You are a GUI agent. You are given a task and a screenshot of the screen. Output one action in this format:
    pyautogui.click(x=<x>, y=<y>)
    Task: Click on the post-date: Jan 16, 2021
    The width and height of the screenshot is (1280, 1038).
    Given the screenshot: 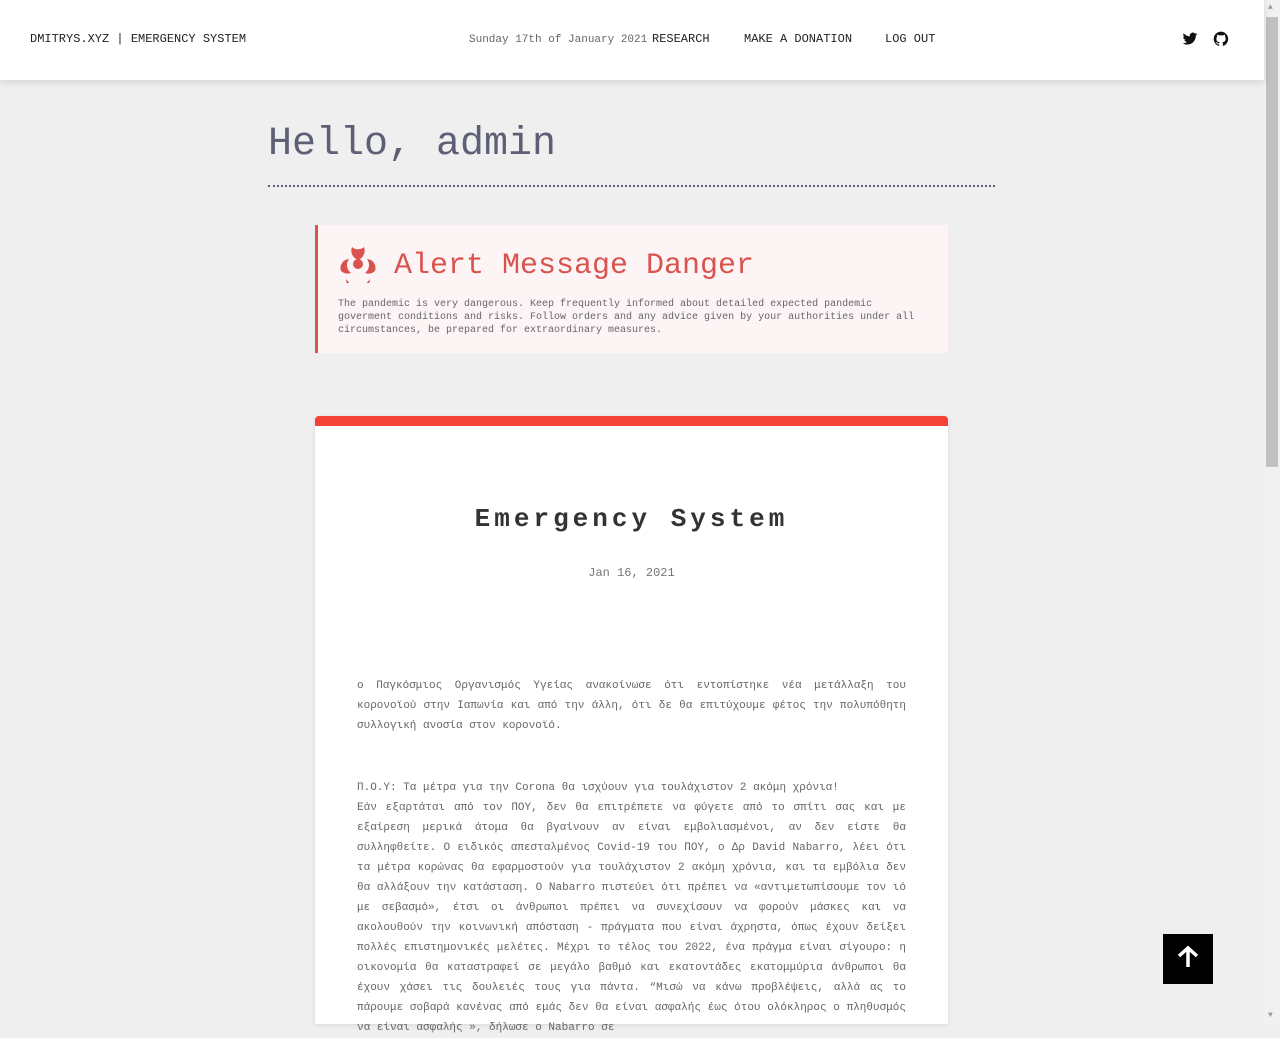 What is the action you would take?
    pyautogui.click(x=631, y=573)
    